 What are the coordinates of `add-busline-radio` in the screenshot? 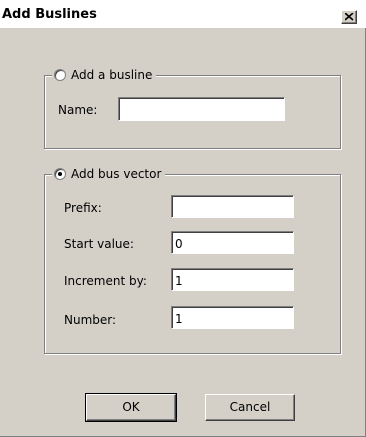 It's located at (60, 75).